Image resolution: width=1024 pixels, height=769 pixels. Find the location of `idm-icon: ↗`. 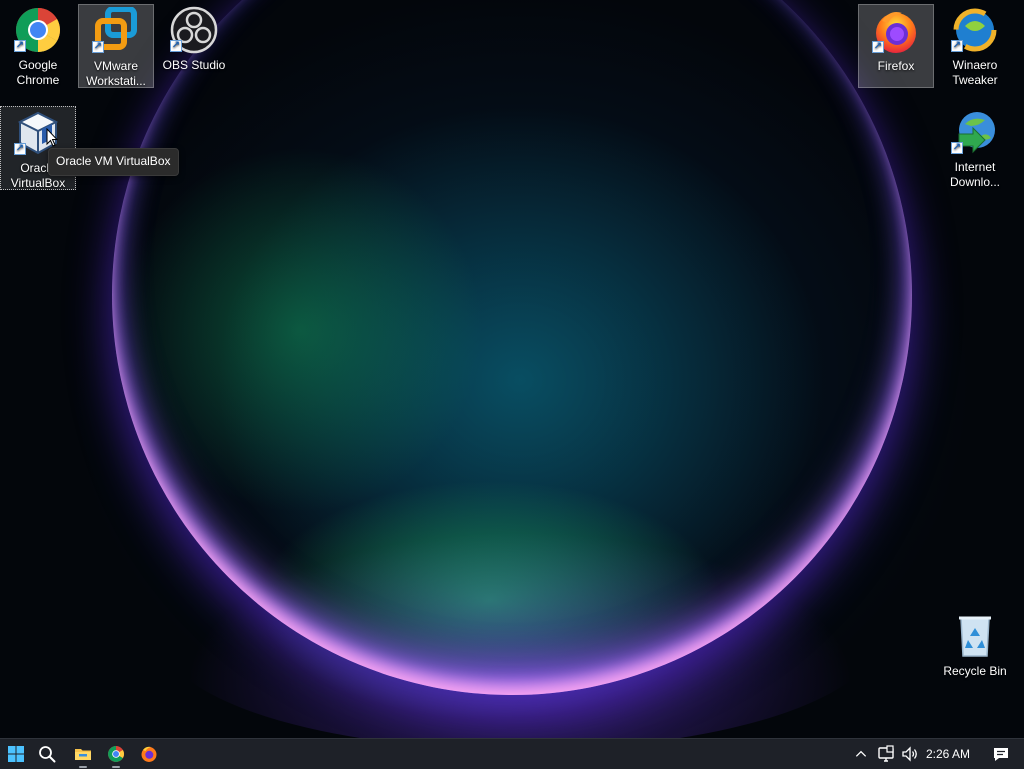

idm-icon: ↗ is located at coordinates (975, 132).